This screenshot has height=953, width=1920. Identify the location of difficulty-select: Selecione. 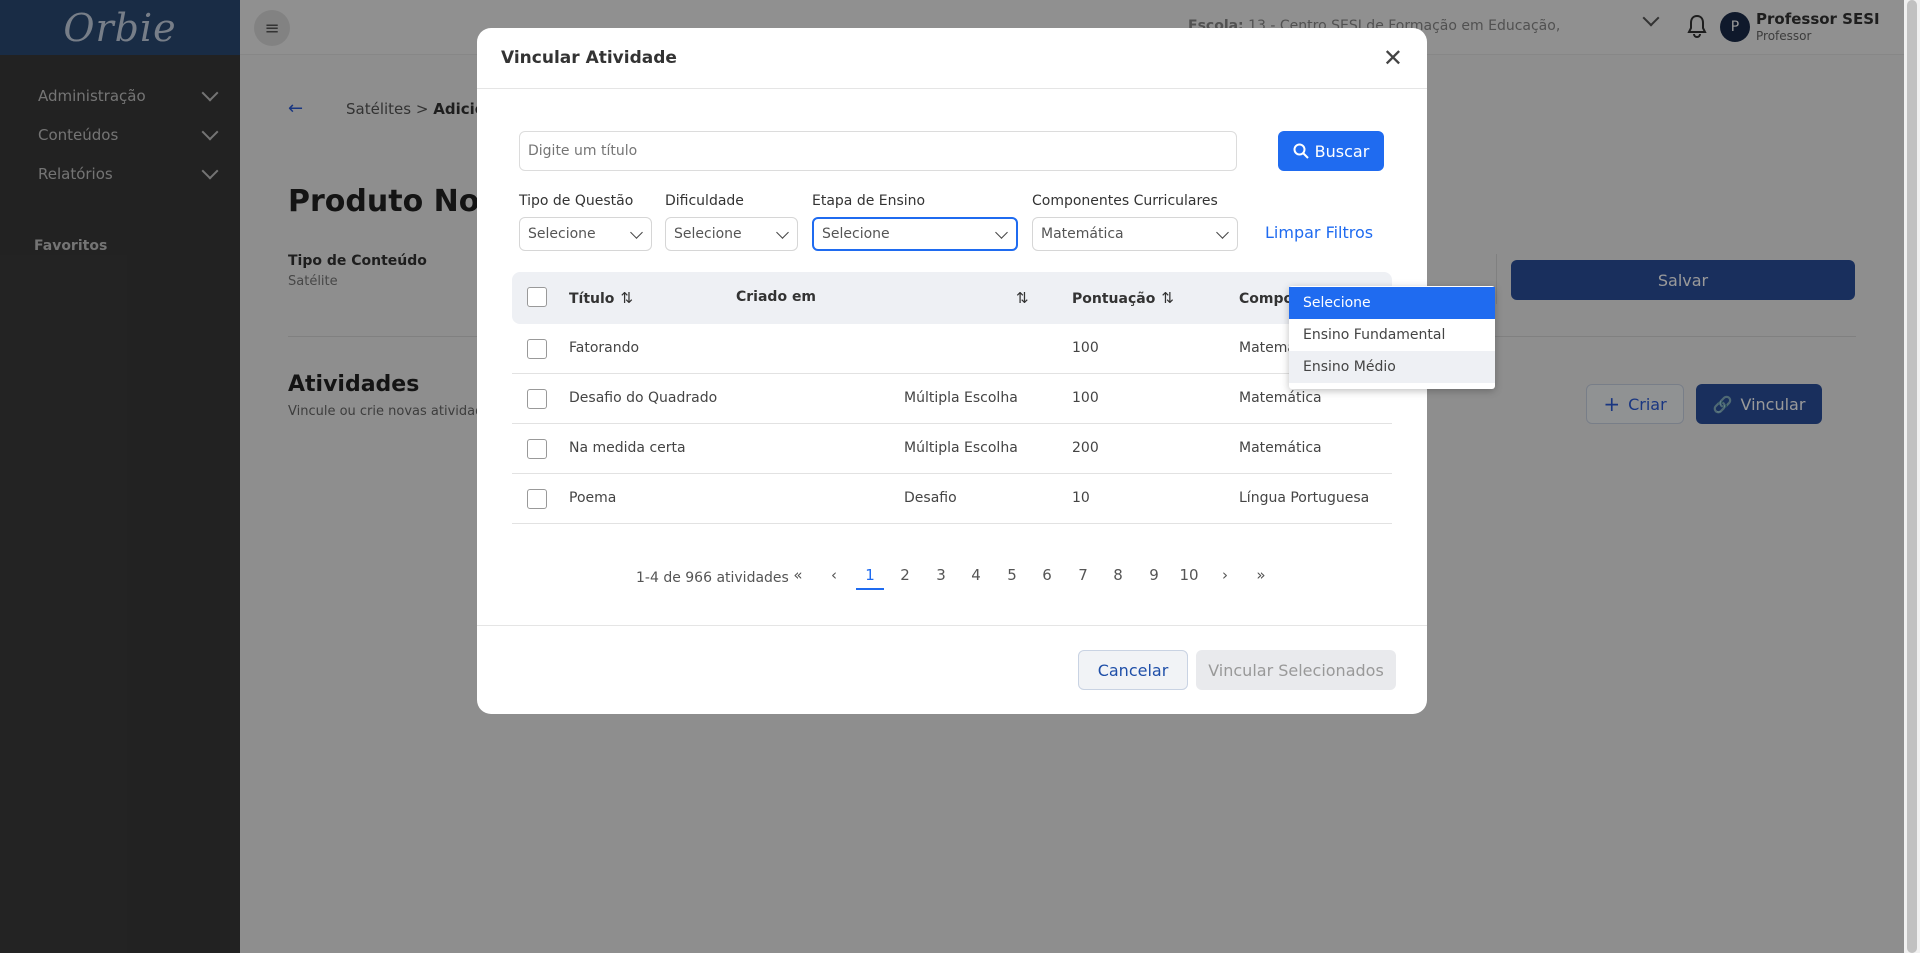
(731, 234).